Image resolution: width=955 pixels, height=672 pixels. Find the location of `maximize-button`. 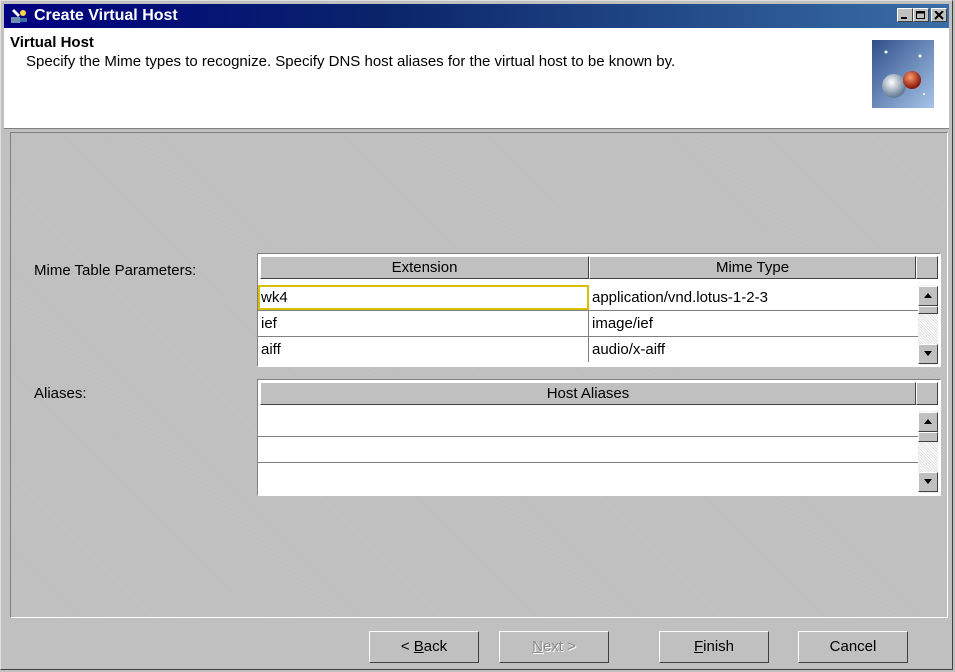

maximize-button is located at coordinates (921, 15).